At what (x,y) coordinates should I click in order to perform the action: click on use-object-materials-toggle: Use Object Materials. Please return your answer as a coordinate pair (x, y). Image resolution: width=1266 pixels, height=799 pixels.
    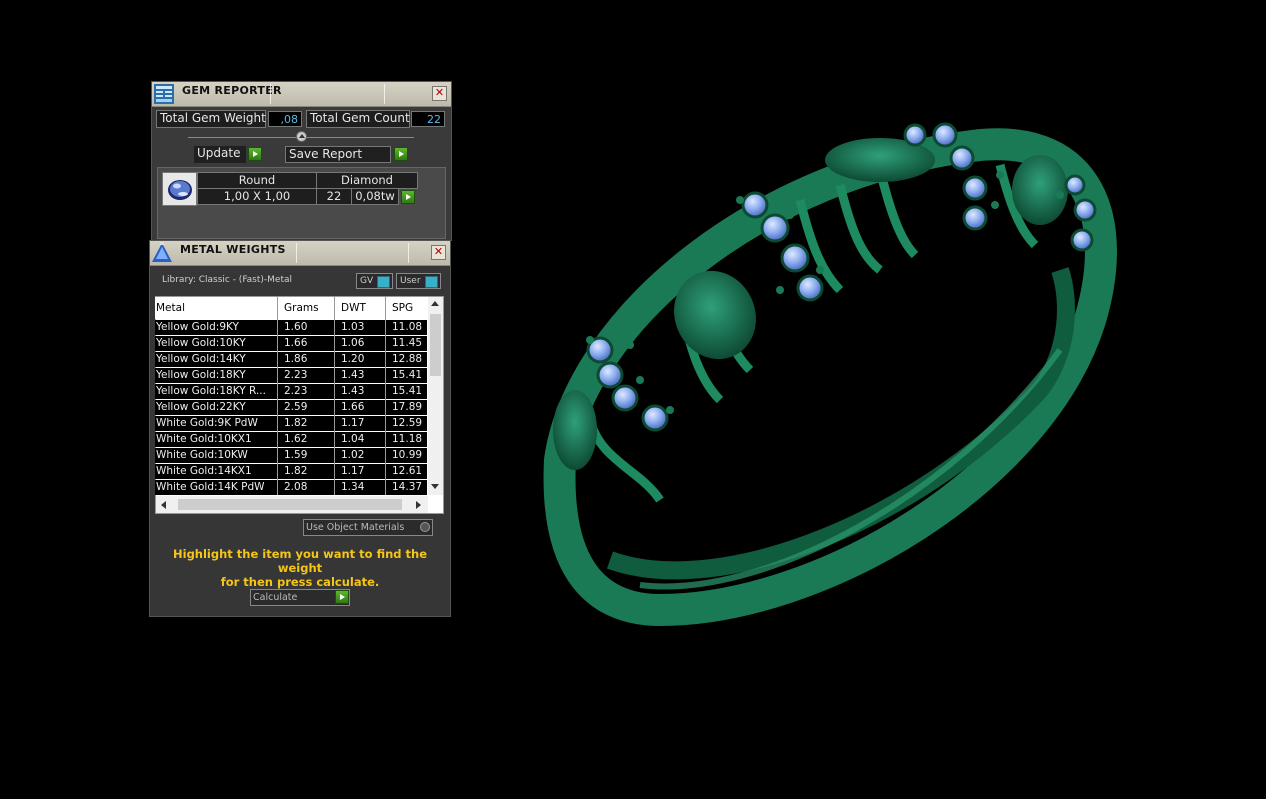
    Looking at the image, I should click on (368, 527).